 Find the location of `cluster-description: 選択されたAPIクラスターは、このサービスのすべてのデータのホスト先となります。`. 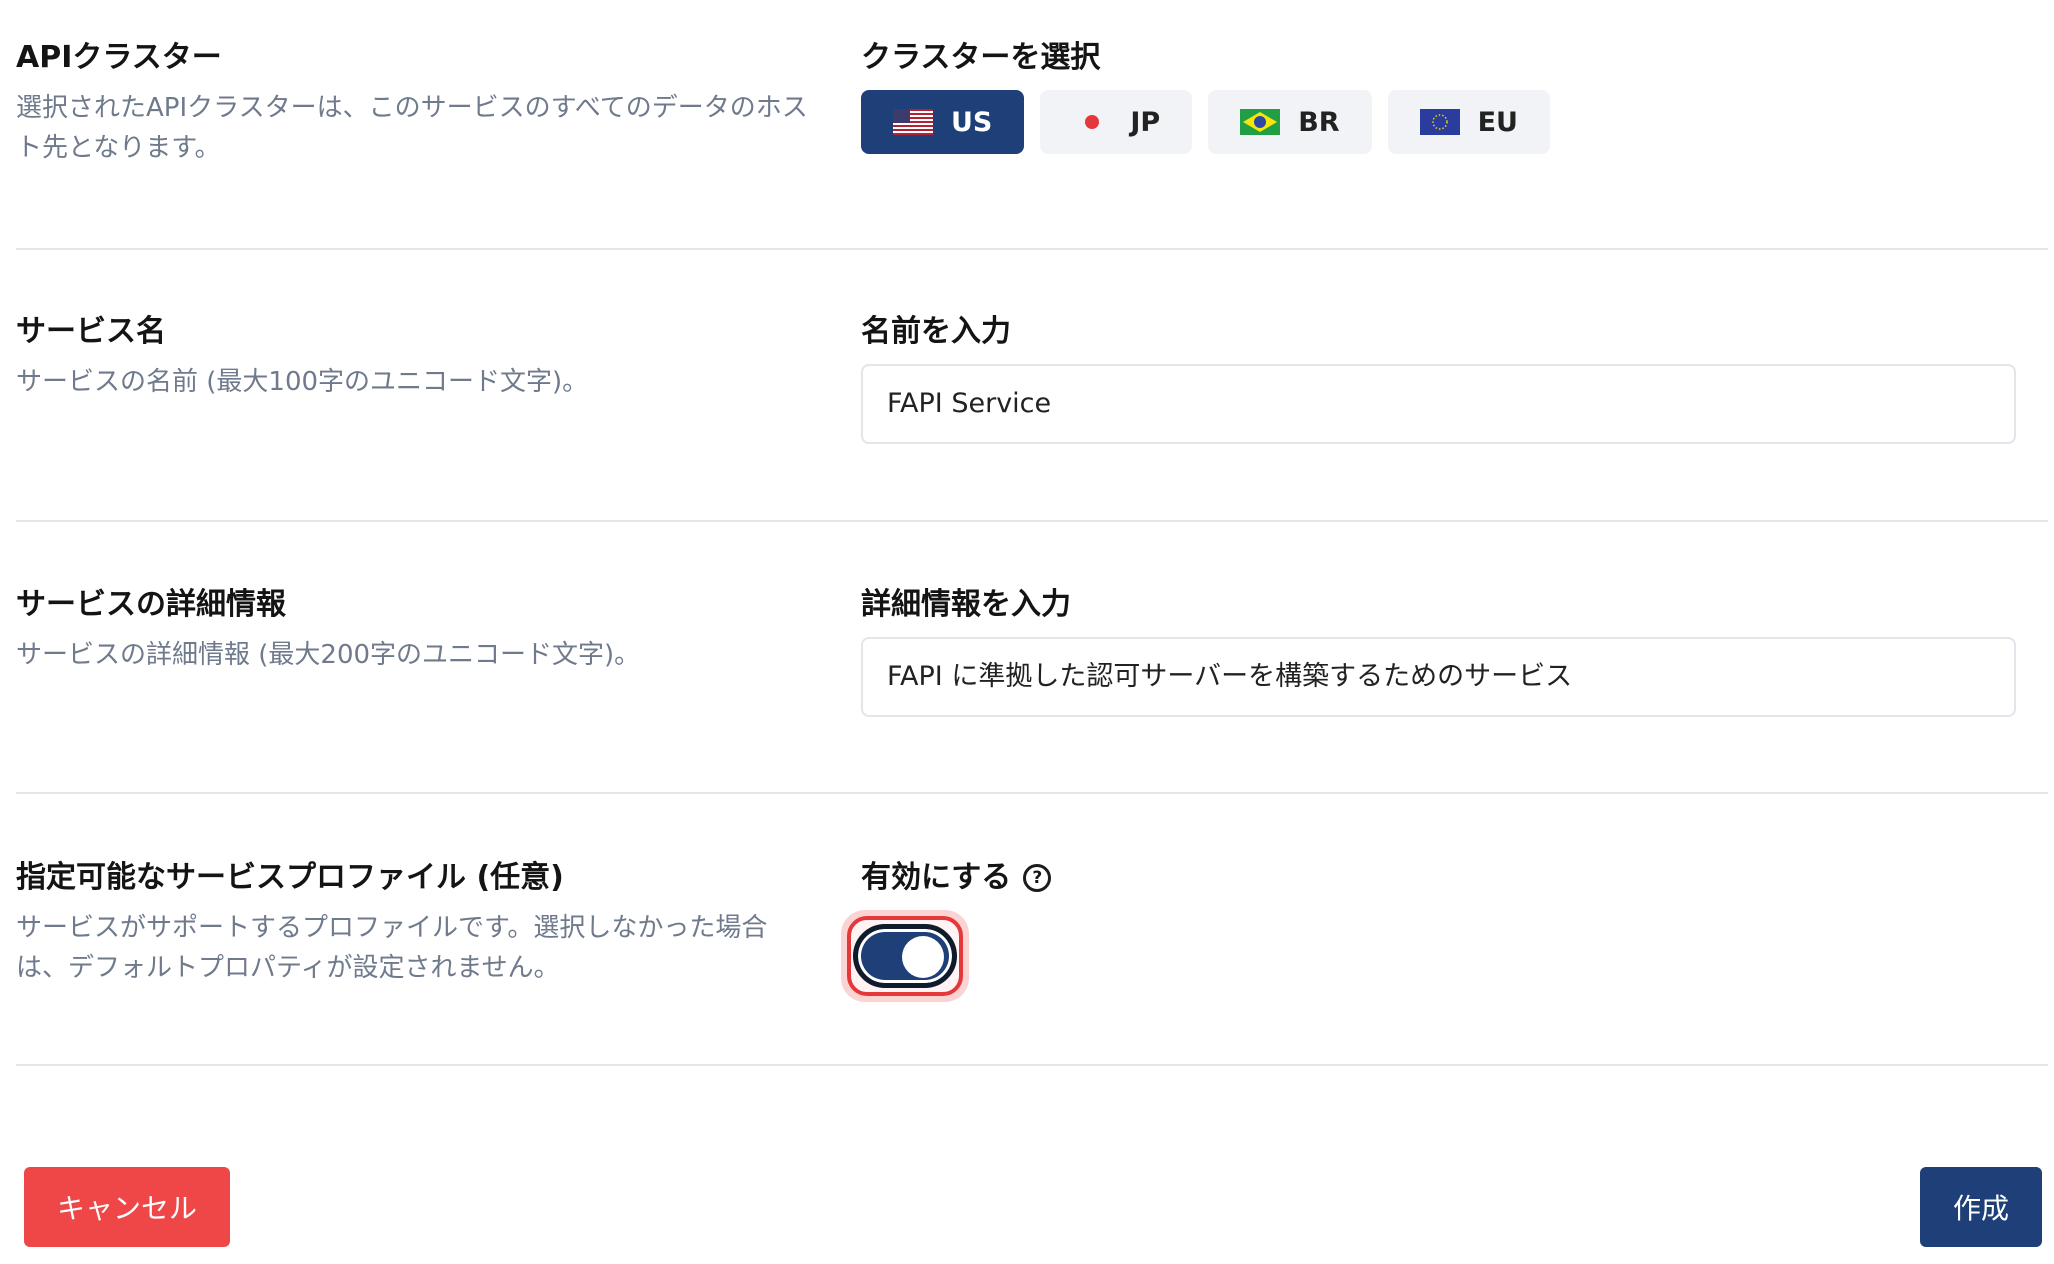

cluster-description: 選択されたAPIクラスターは、このサービスのすべてのデータのホスト先となります。 is located at coordinates (412, 128).